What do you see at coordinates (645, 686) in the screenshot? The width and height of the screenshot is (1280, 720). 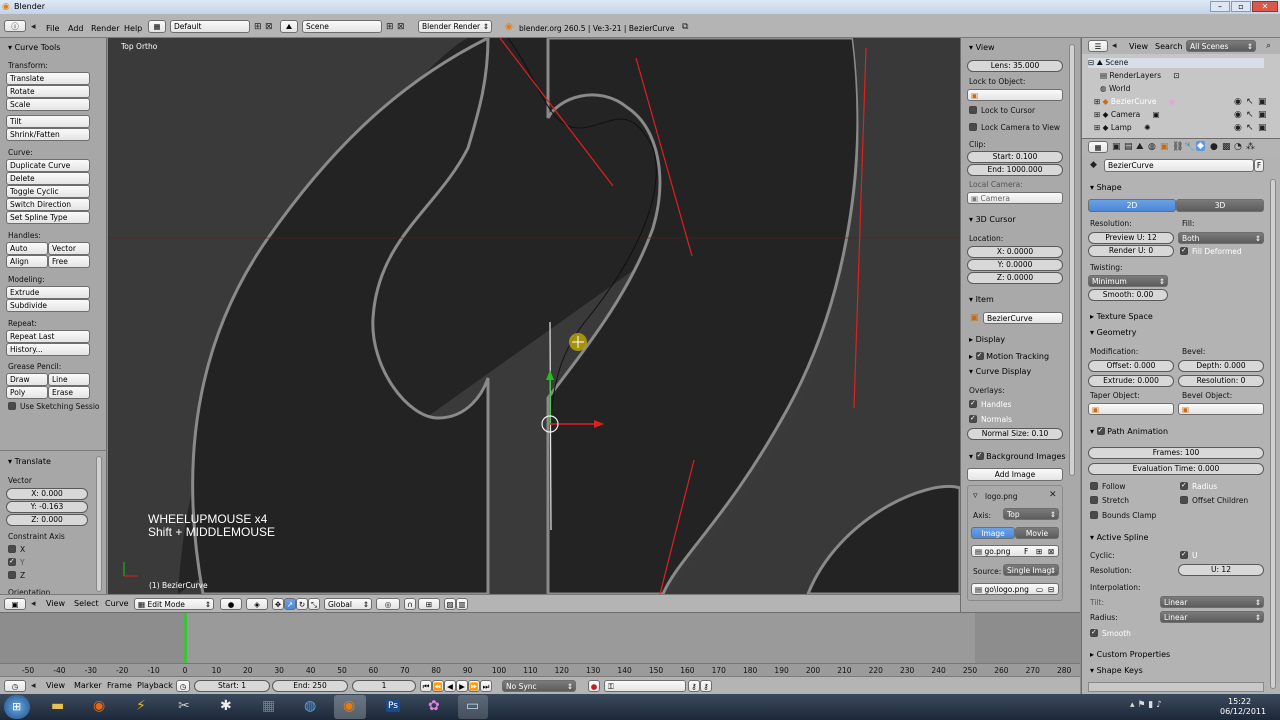 I see `keying-set-field: ⚿` at bounding box center [645, 686].